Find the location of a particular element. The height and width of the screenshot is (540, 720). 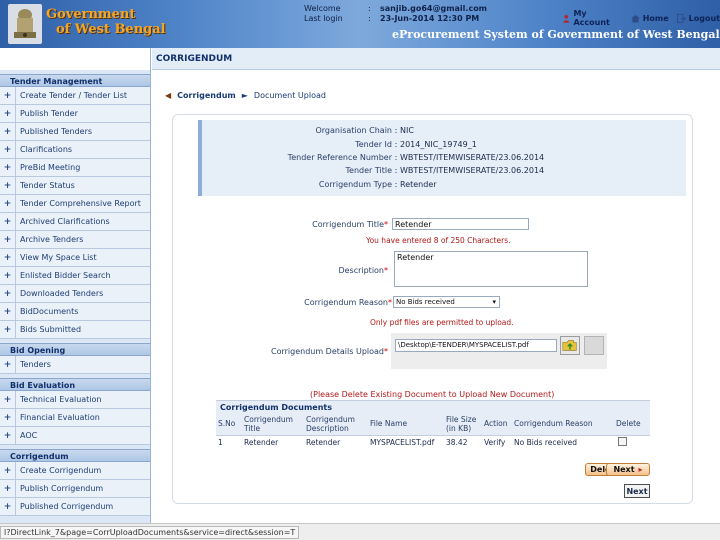

info-value: 2014_NIC_19749_1 is located at coordinates (438, 144).